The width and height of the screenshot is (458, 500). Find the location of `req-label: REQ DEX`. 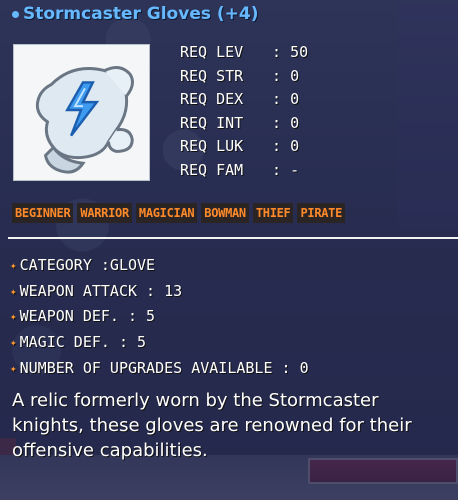

req-label: REQ DEX is located at coordinates (212, 99).